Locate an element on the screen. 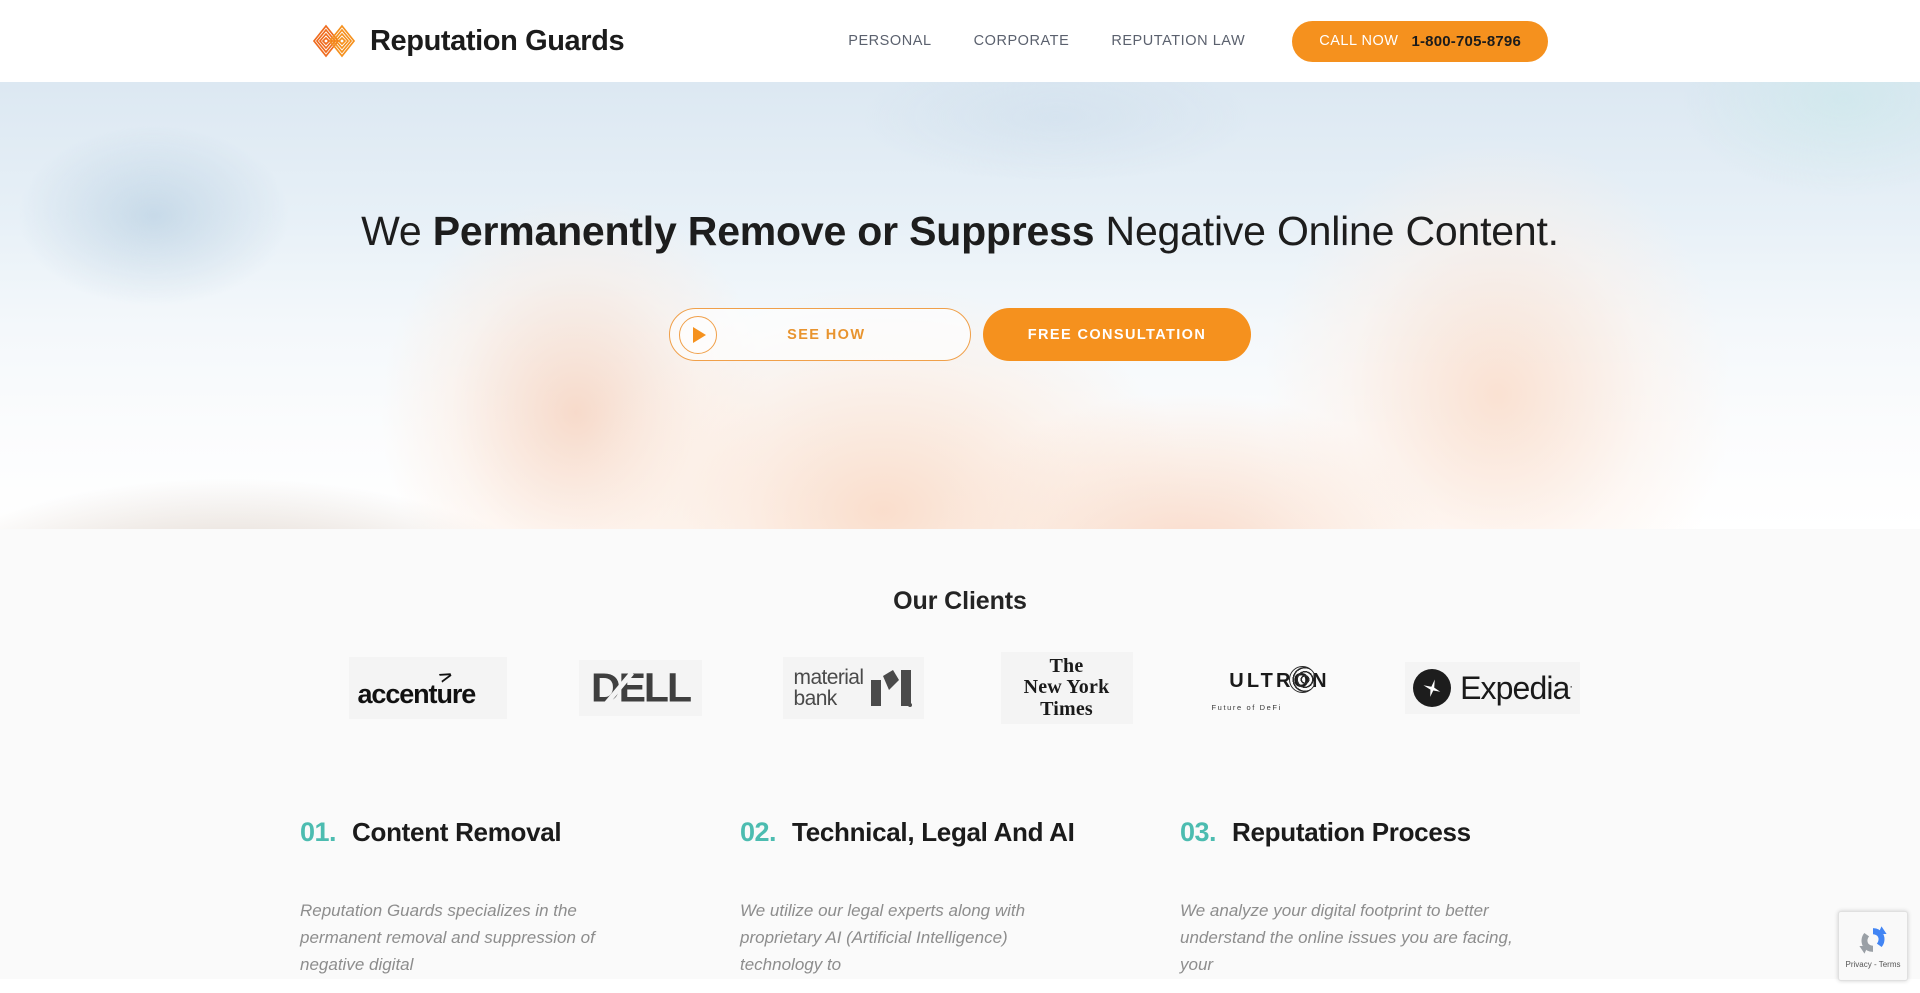 Image resolution: width=1920 pixels, height=993 pixels. see-how-button: SEE HOW is located at coordinates (819, 334).